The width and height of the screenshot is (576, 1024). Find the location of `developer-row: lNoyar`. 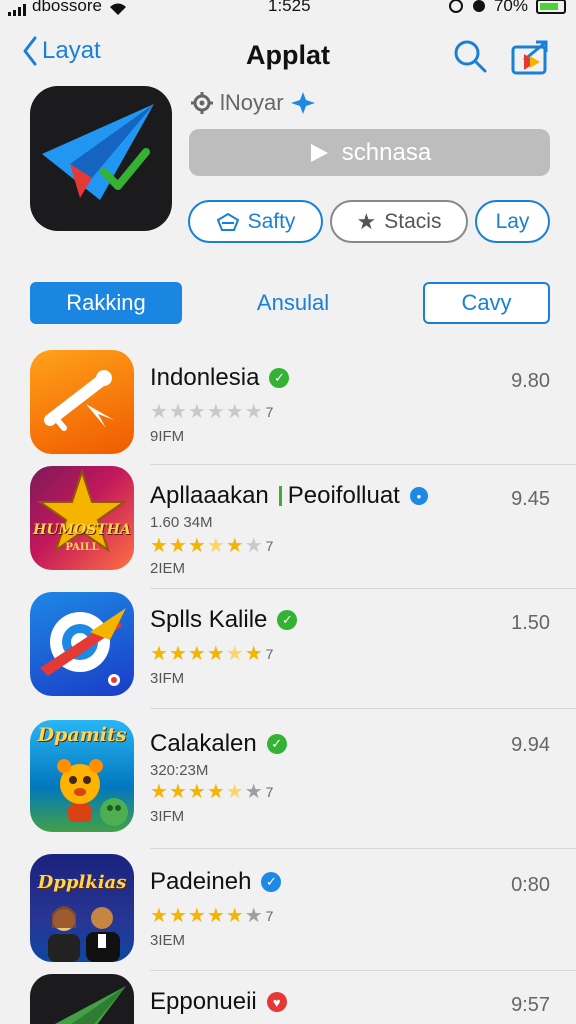

developer-row: lNoyar is located at coordinates (253, 103).